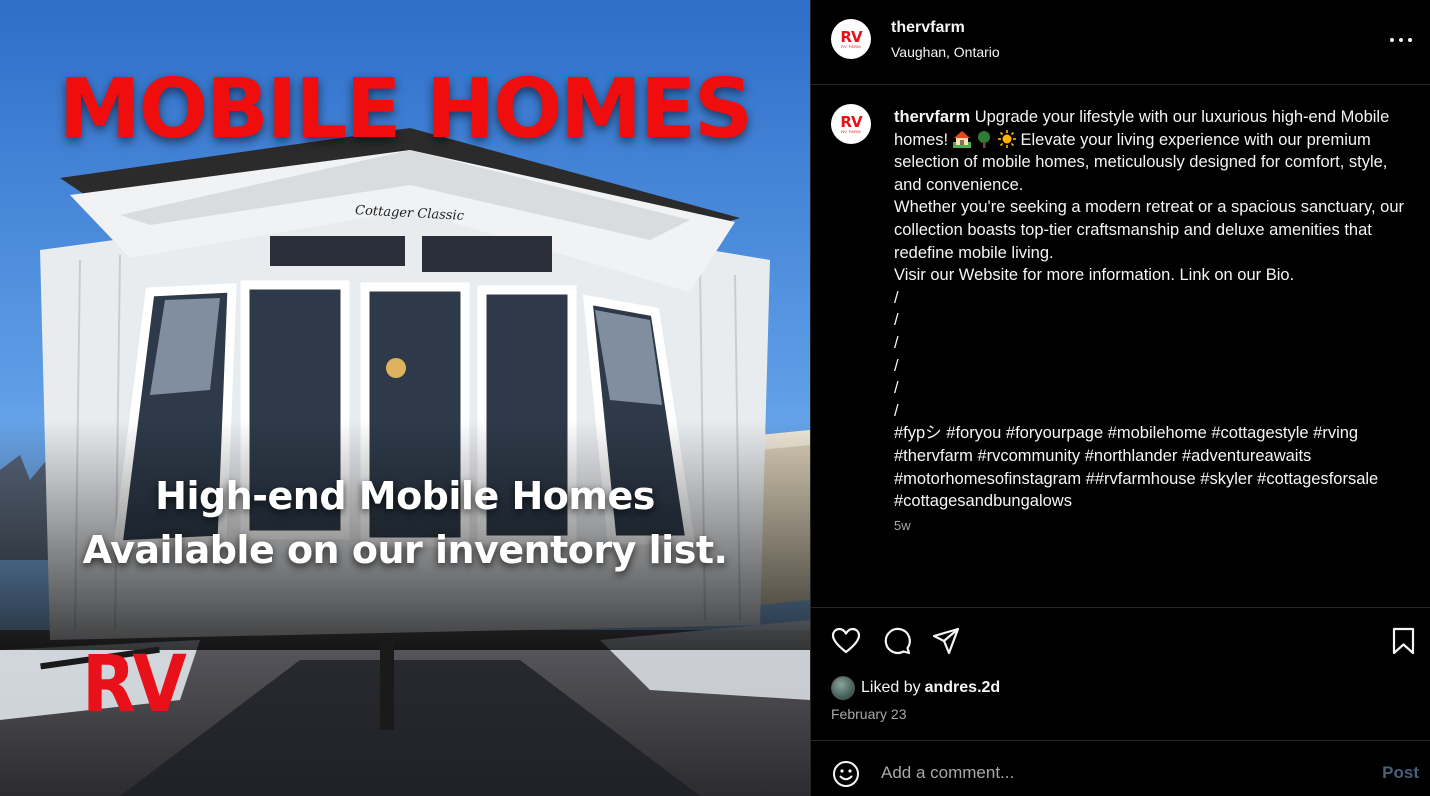 The height and width of the screenshot is (796, 1430). What do you see at coordinates (1404, 641) in the screenshot?
I see `bookmark-icon` at bounding box center [1404, 641].